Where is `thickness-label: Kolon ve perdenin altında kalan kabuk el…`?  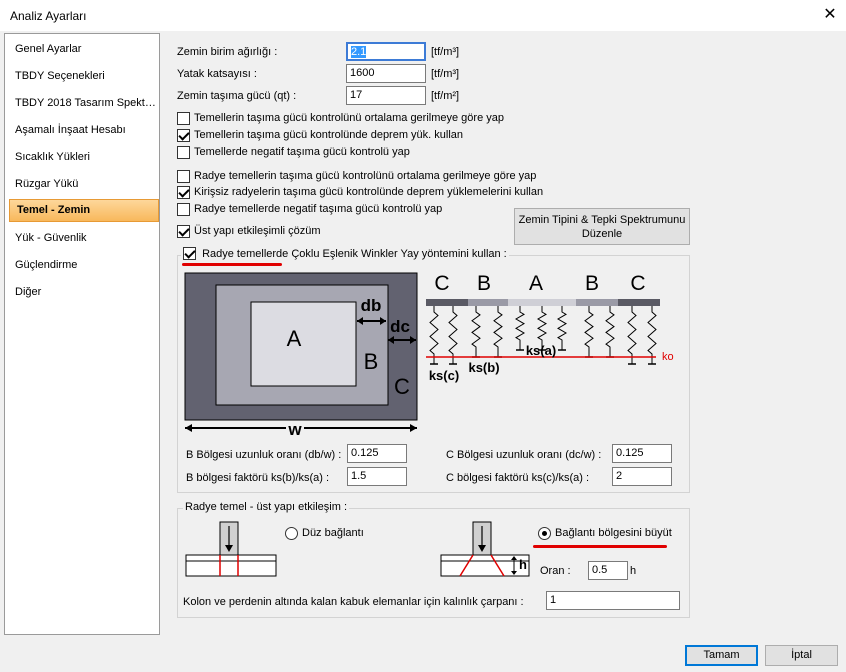
thickness-label: Kolon ve perdenin altında kalan kabuk el… is located at coordinates (353, 602).